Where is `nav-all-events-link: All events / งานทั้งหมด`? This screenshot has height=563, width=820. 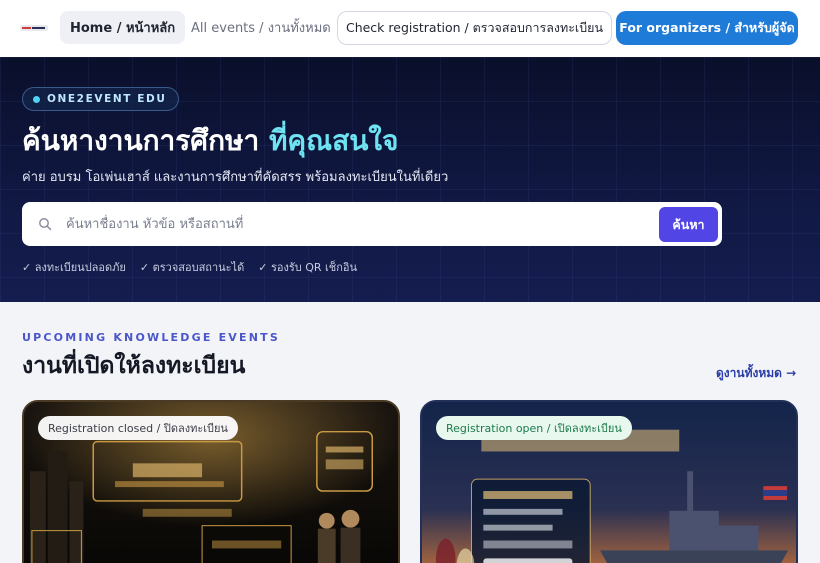
nav-all-events-link: All events / งานทั้งหมด is located at coordinates (261, 27).